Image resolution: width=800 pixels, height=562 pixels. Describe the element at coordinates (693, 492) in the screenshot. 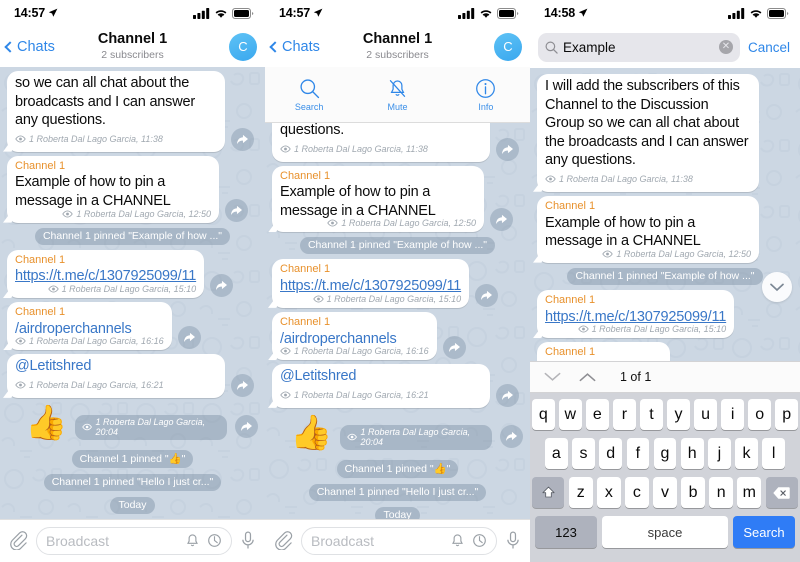

I see `key-b: b` at that location.